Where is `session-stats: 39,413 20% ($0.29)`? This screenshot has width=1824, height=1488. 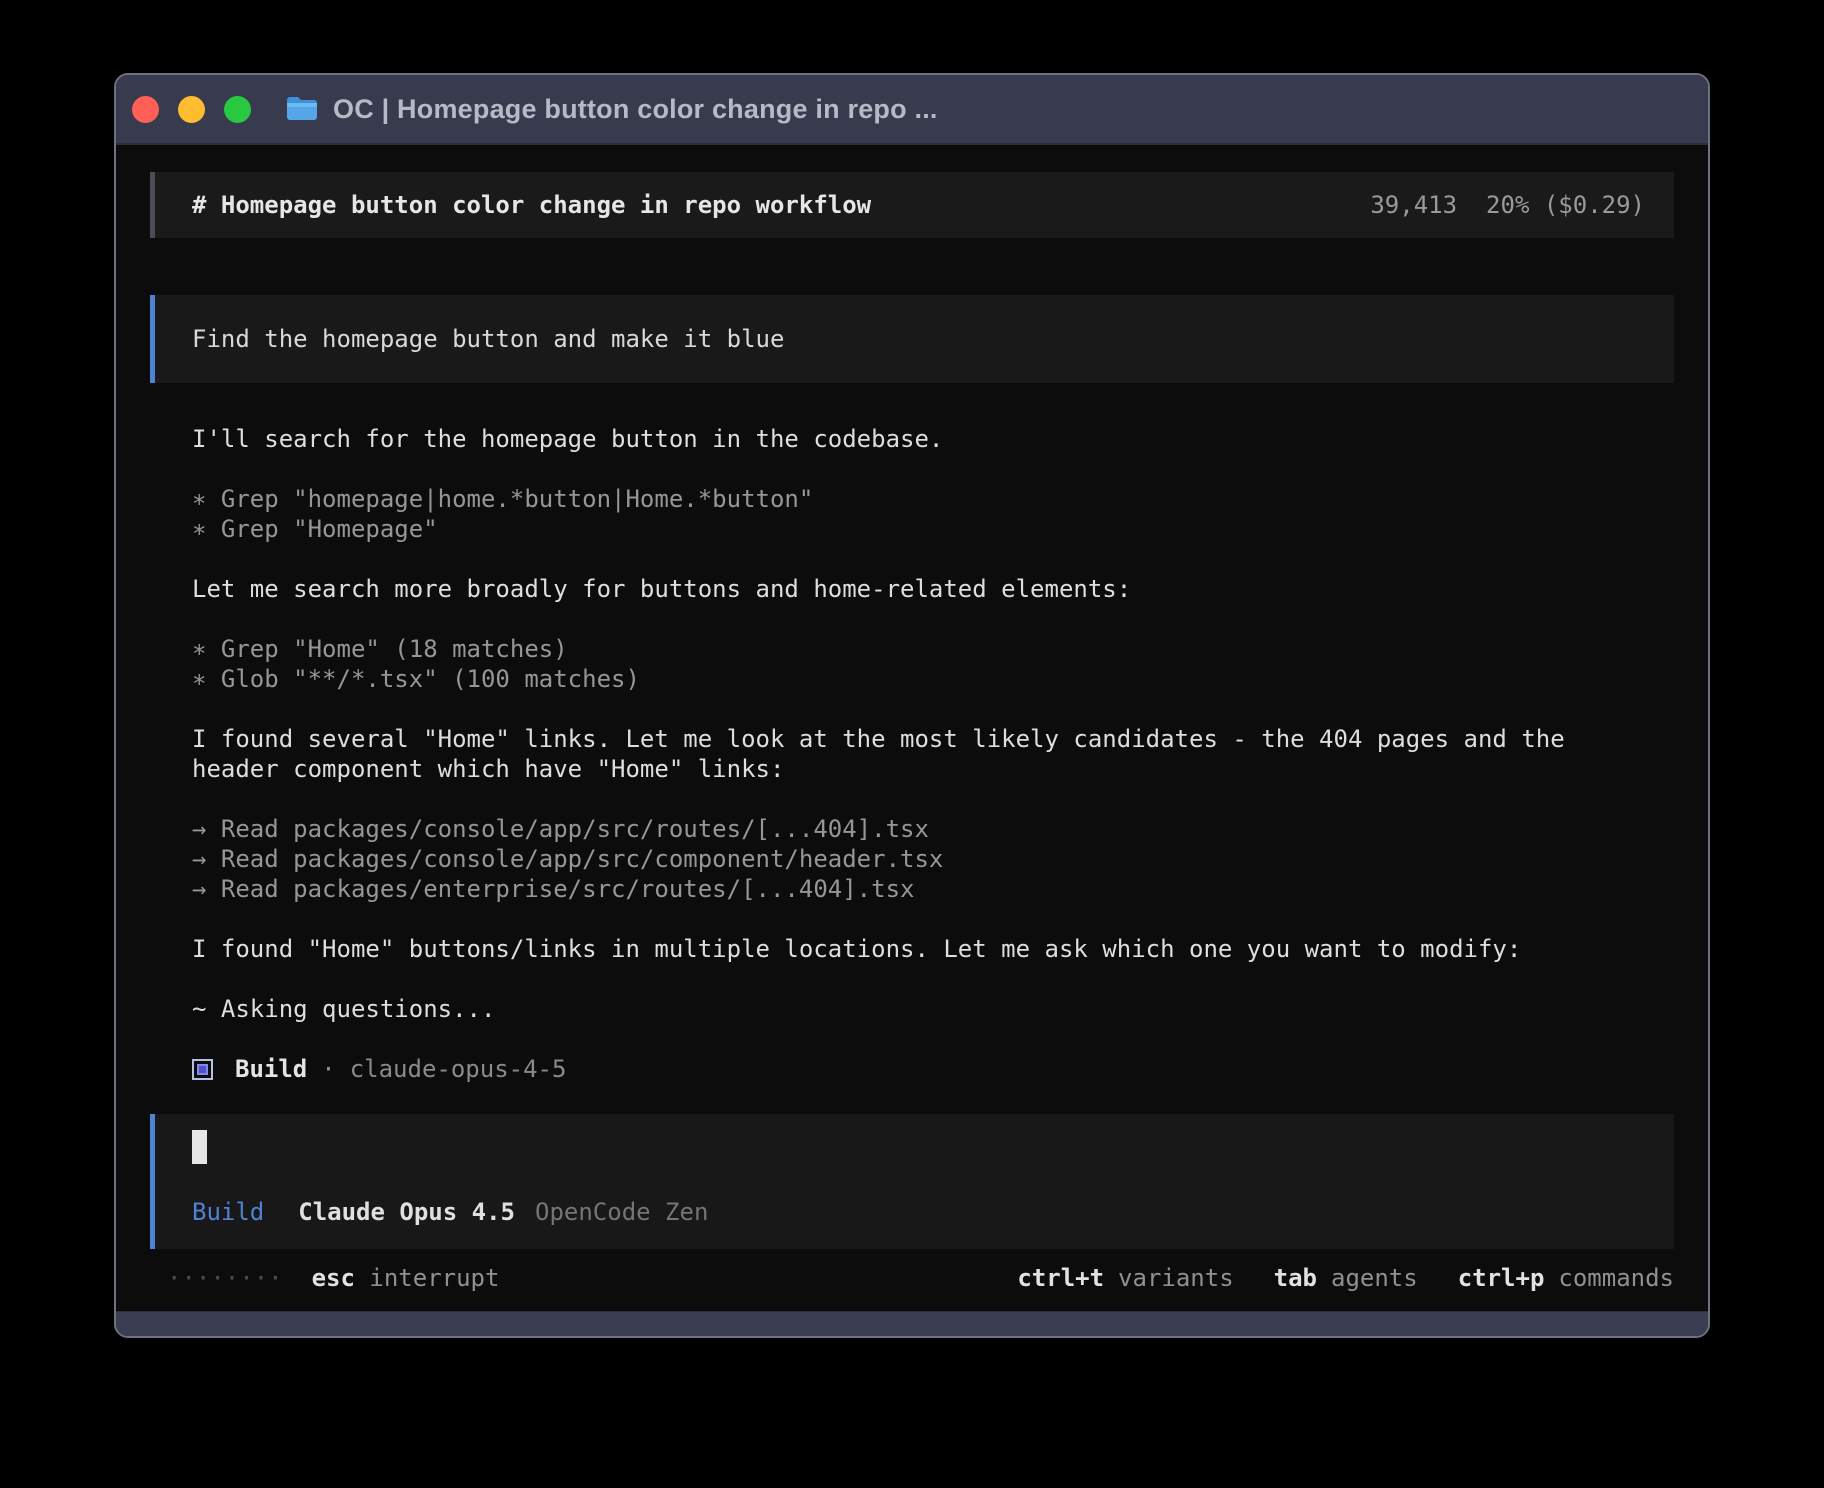
session-stats: 39,413 20% ($0.29) is located at coordinates (1507, 205).